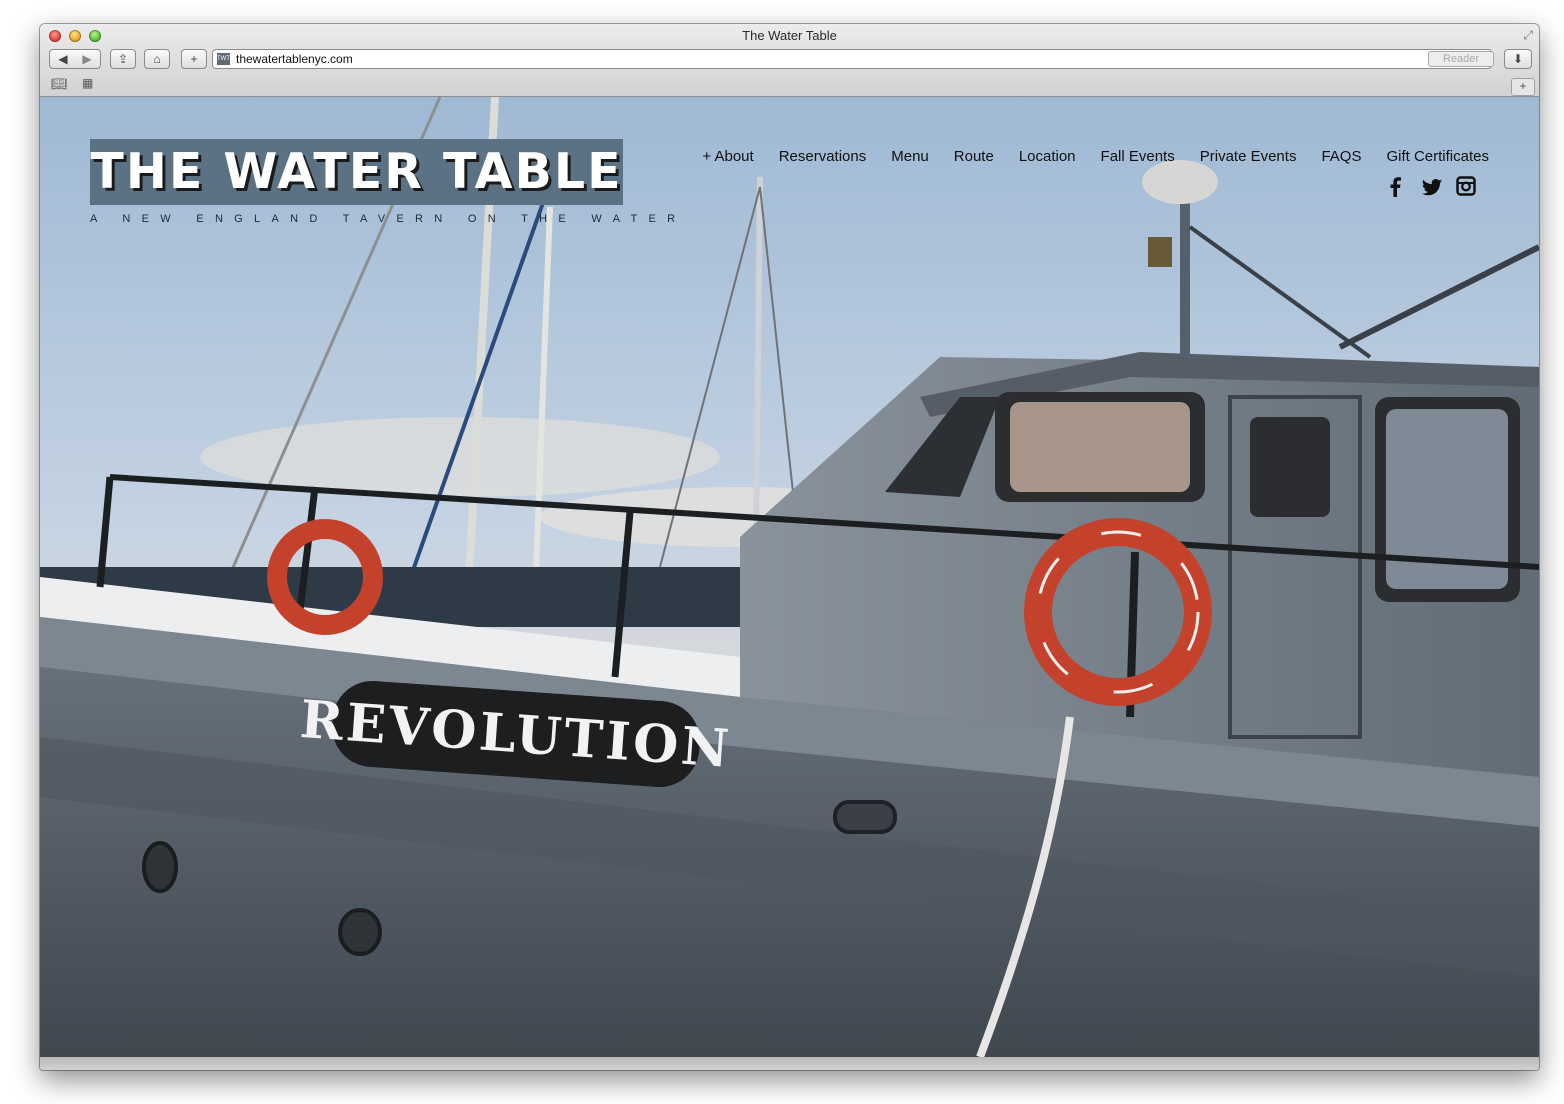  I want to click on address-bar: TWT thewatertablenyc.com ↻, so click(852, 59).